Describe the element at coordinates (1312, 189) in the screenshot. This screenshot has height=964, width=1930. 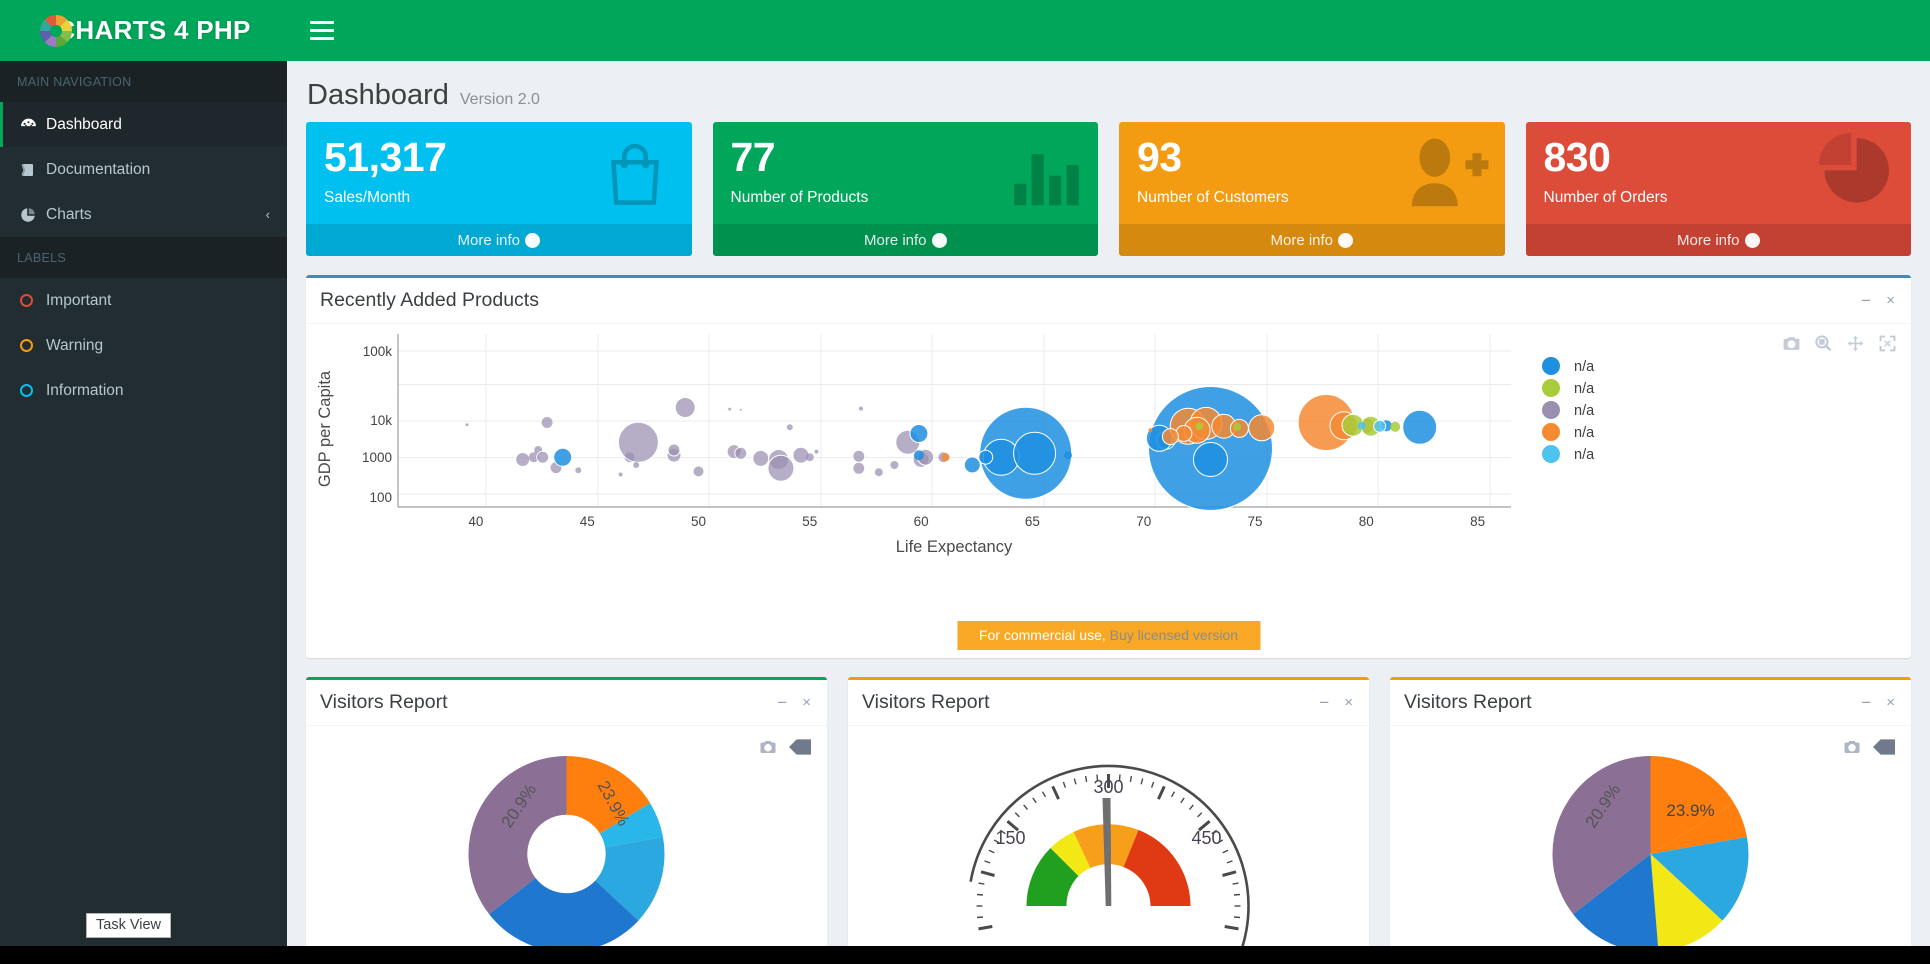
I see `info-box-customers: 93 Number of Customers More info` at that location.